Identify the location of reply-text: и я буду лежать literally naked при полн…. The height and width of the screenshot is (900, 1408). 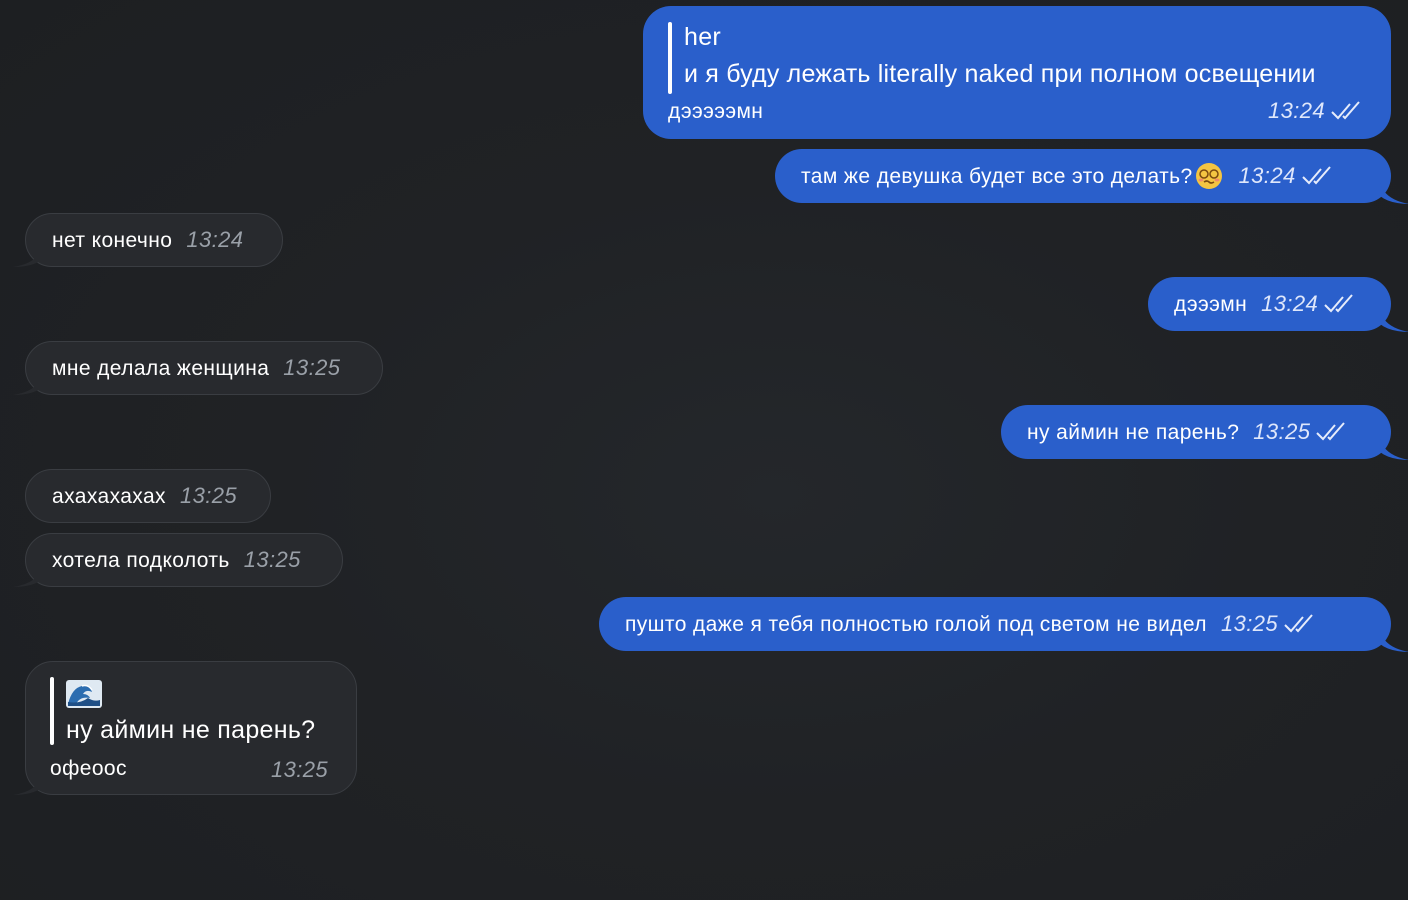
(1000, 74).